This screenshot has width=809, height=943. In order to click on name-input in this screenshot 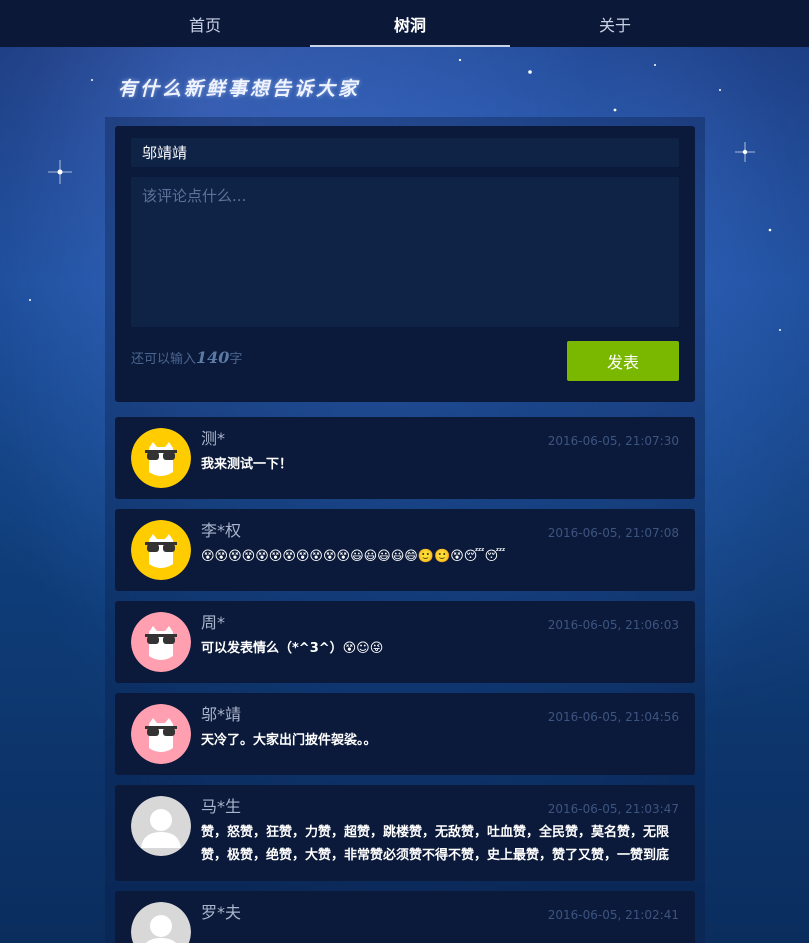, I will do `click(405, 152)`.